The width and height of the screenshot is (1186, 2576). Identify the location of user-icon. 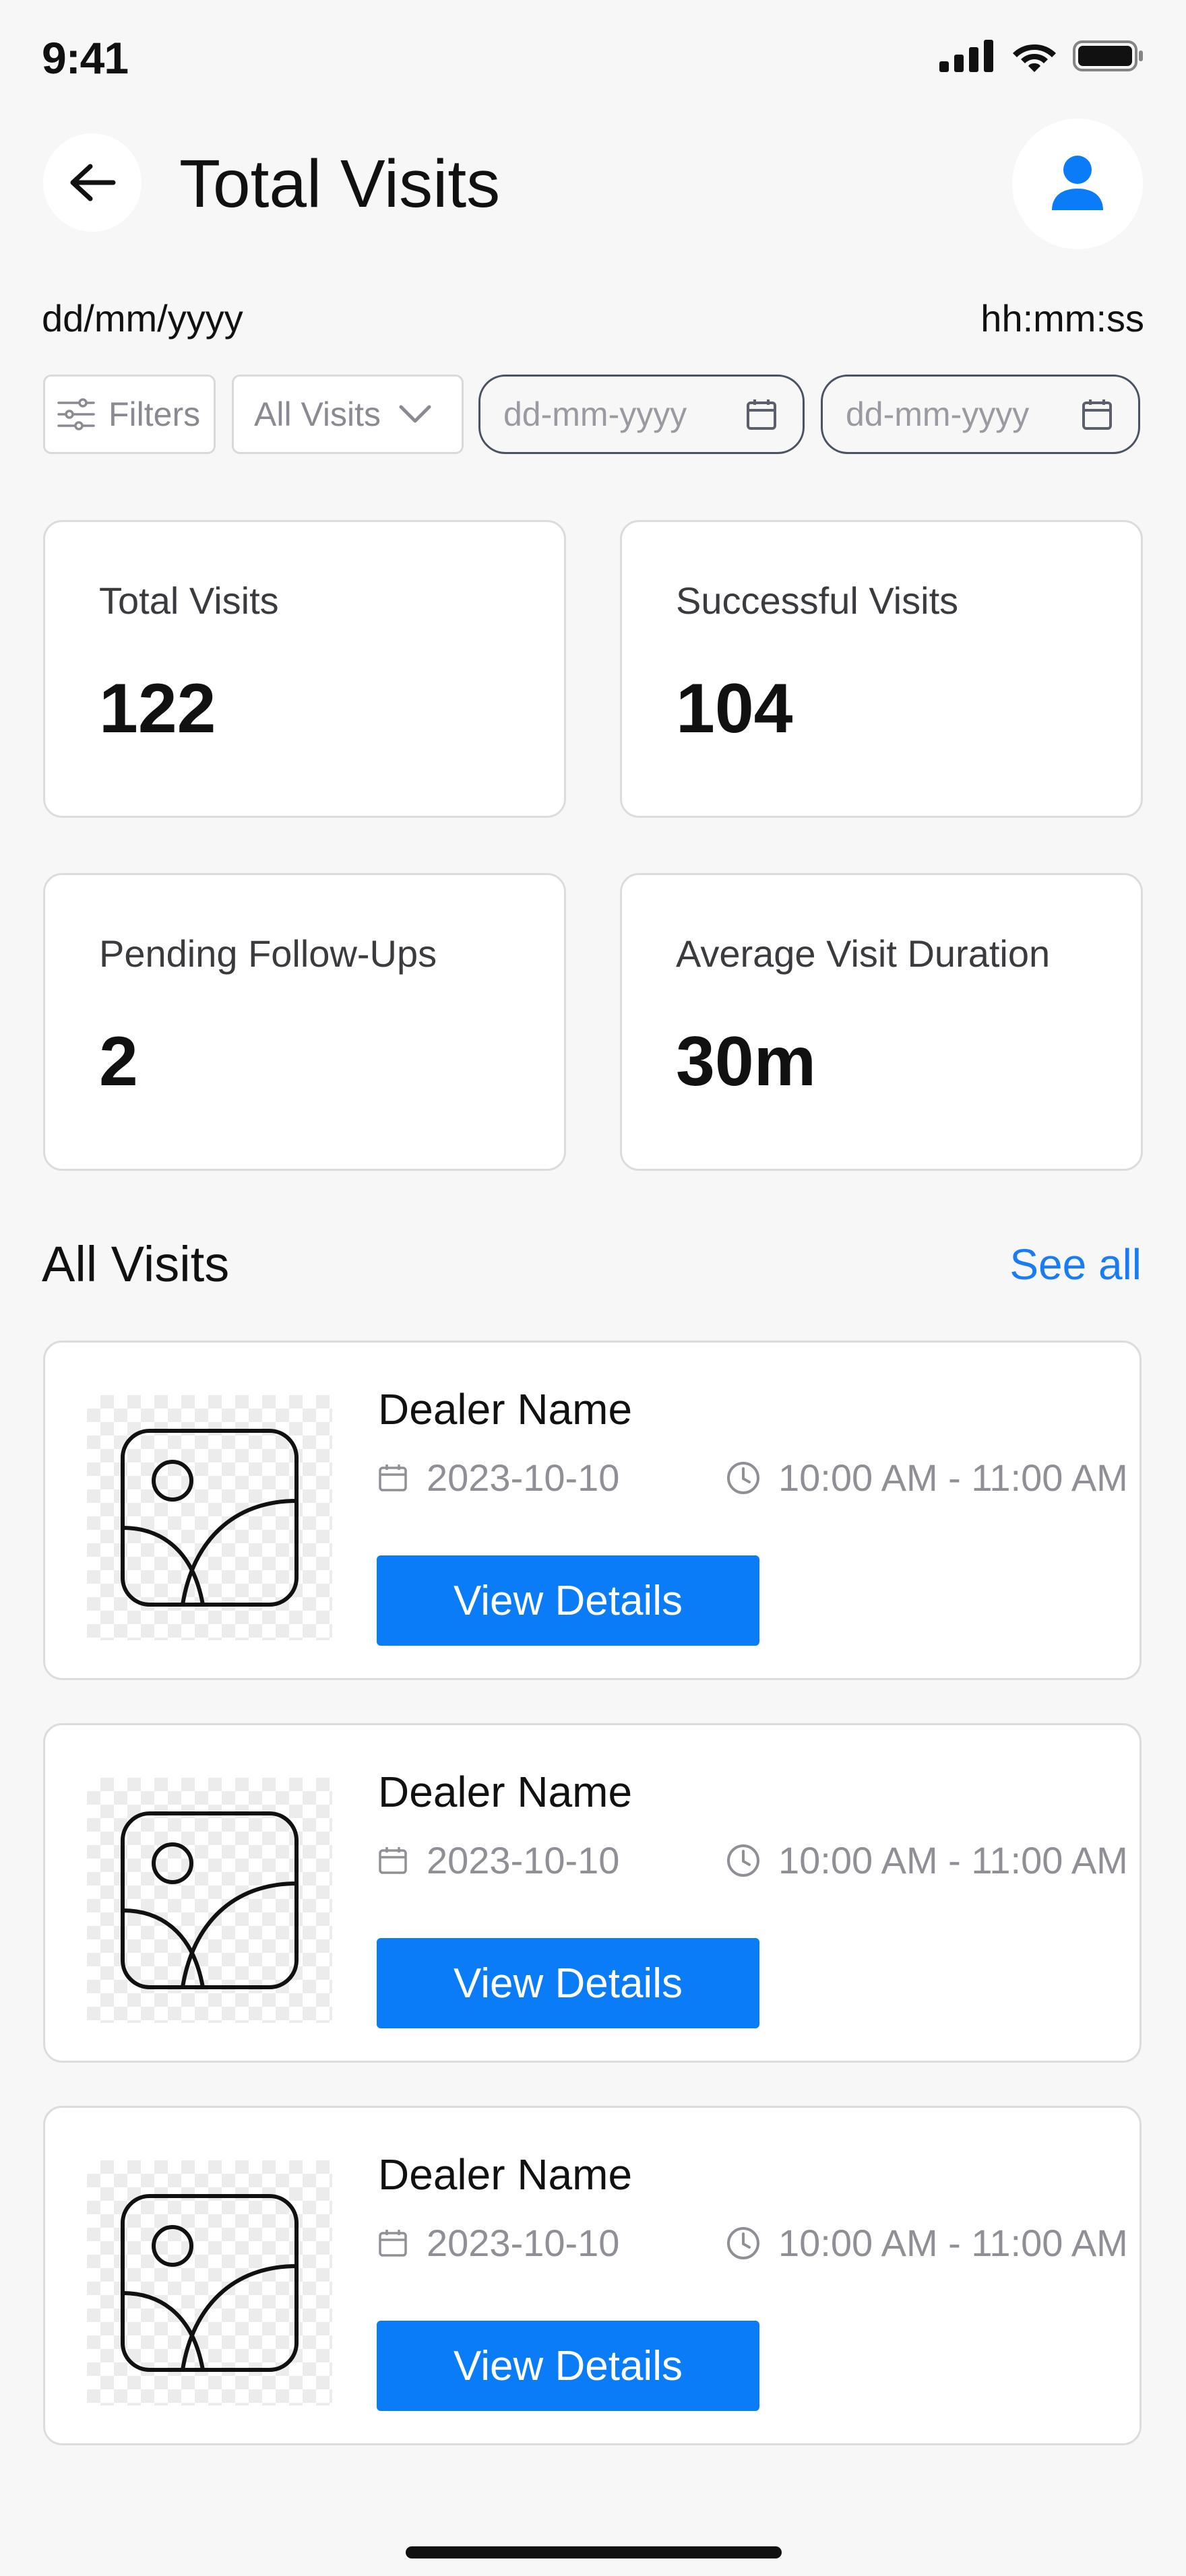
(1077, 183).